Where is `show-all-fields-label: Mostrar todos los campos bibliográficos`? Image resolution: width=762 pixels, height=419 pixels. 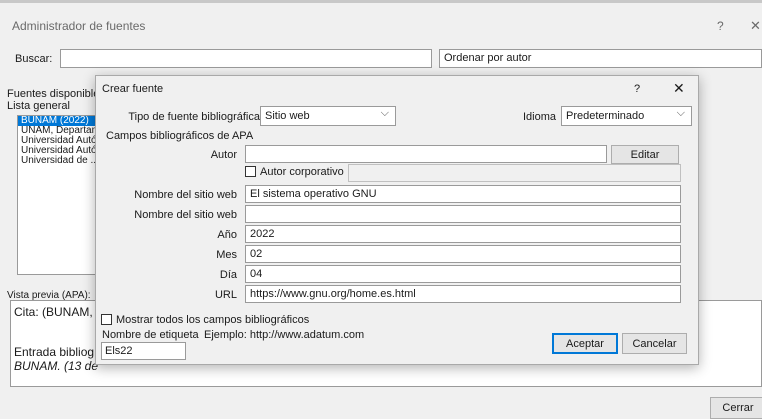 show-all-fields-label: Mostrar todos los campos bibliográficos is located at coordinates (213, 320).